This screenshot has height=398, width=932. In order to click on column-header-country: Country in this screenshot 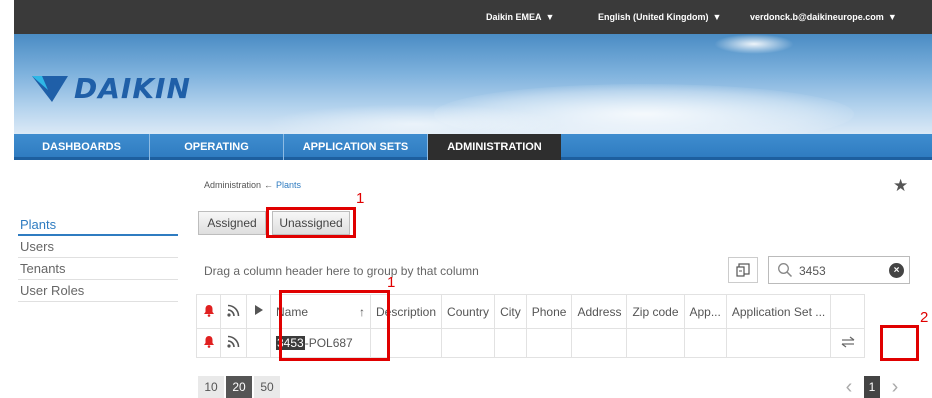, I will do `click(468, 311)`.